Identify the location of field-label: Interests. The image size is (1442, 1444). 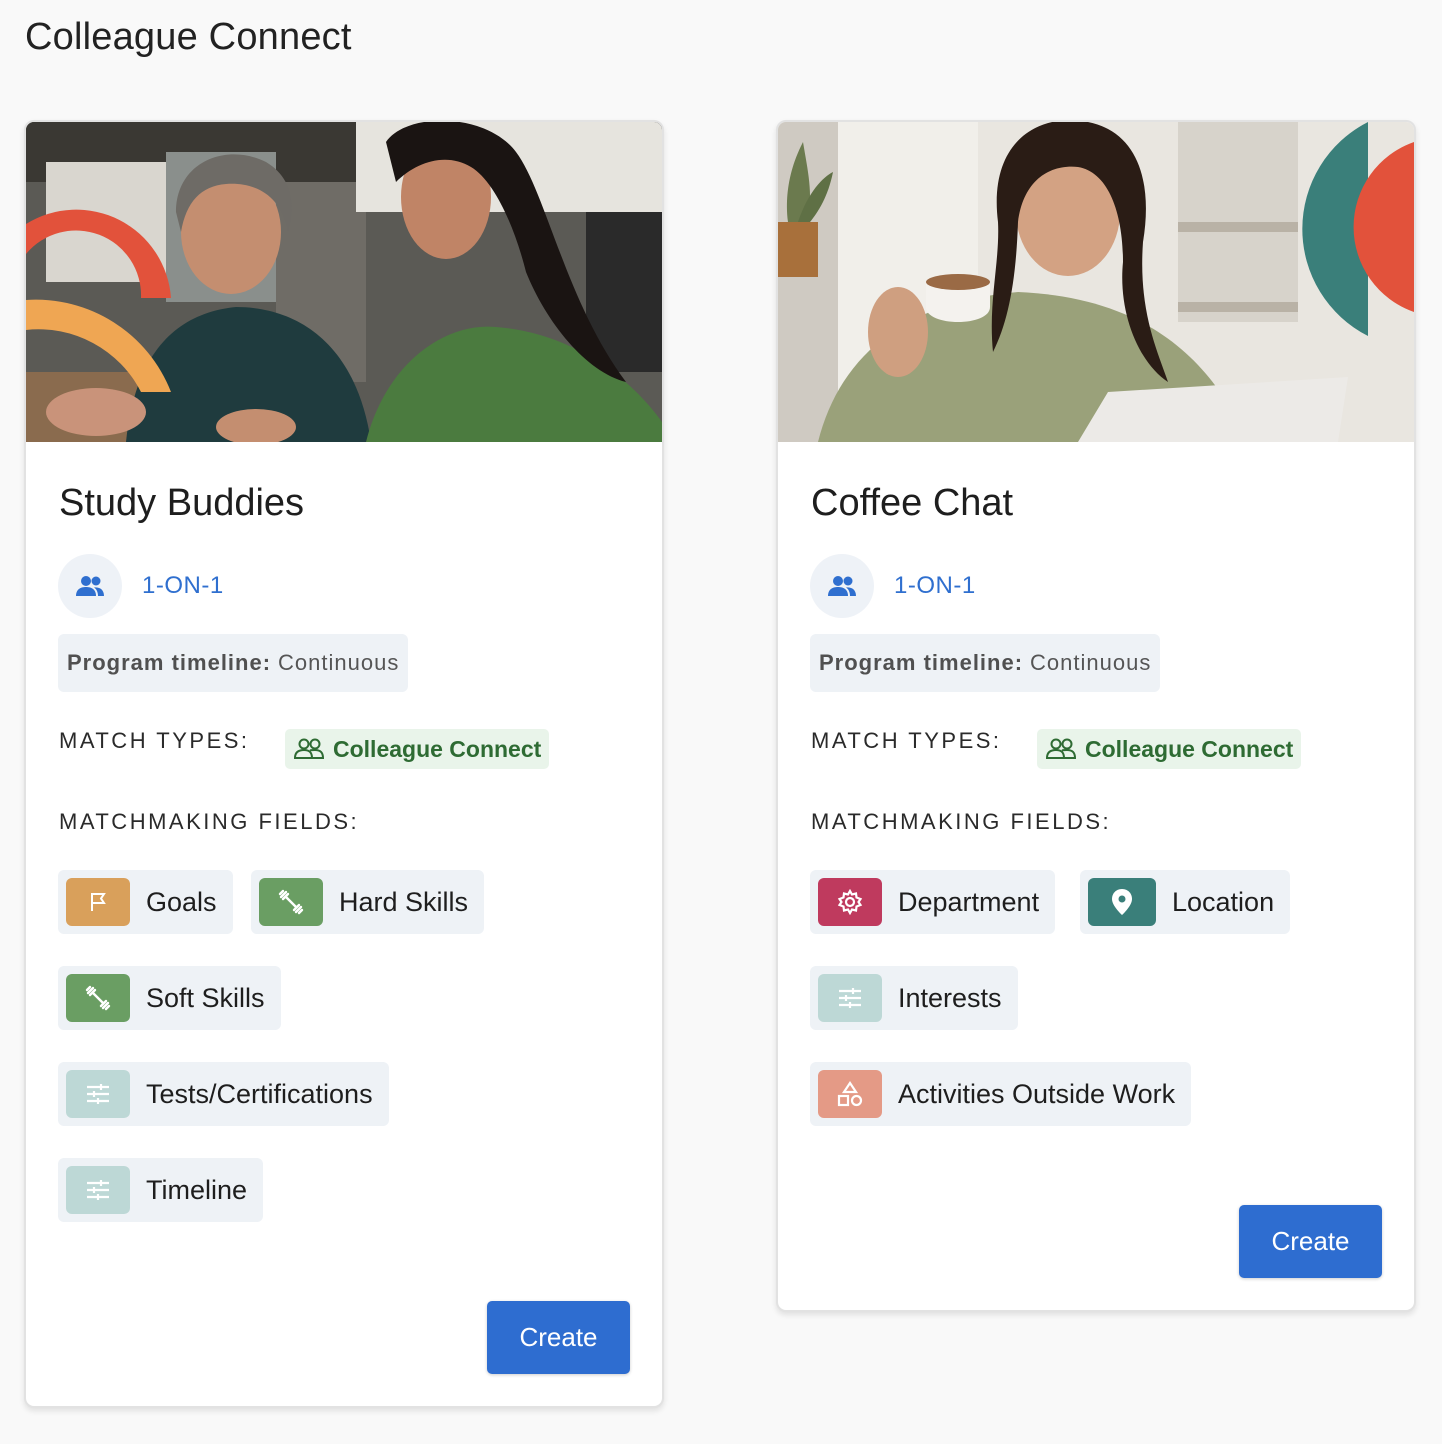
(950, 997).